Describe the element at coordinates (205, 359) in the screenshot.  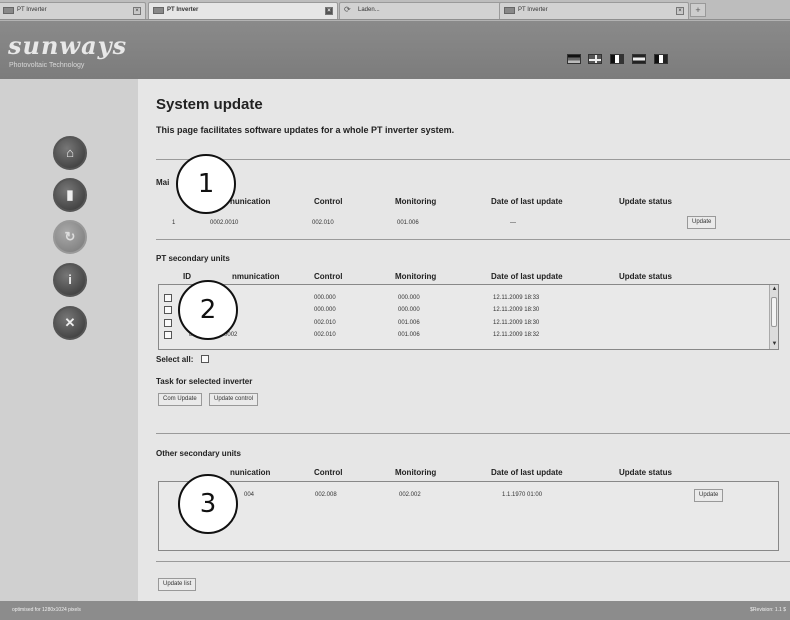
I see `select-all-checkbox` at that location.